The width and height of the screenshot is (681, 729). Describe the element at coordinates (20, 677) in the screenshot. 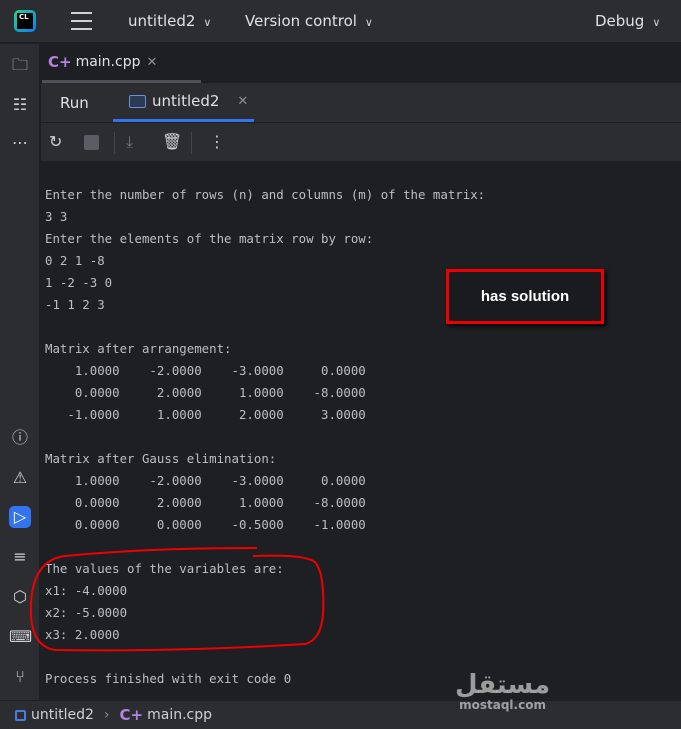

I see `git-icon: ⑂` at that location.